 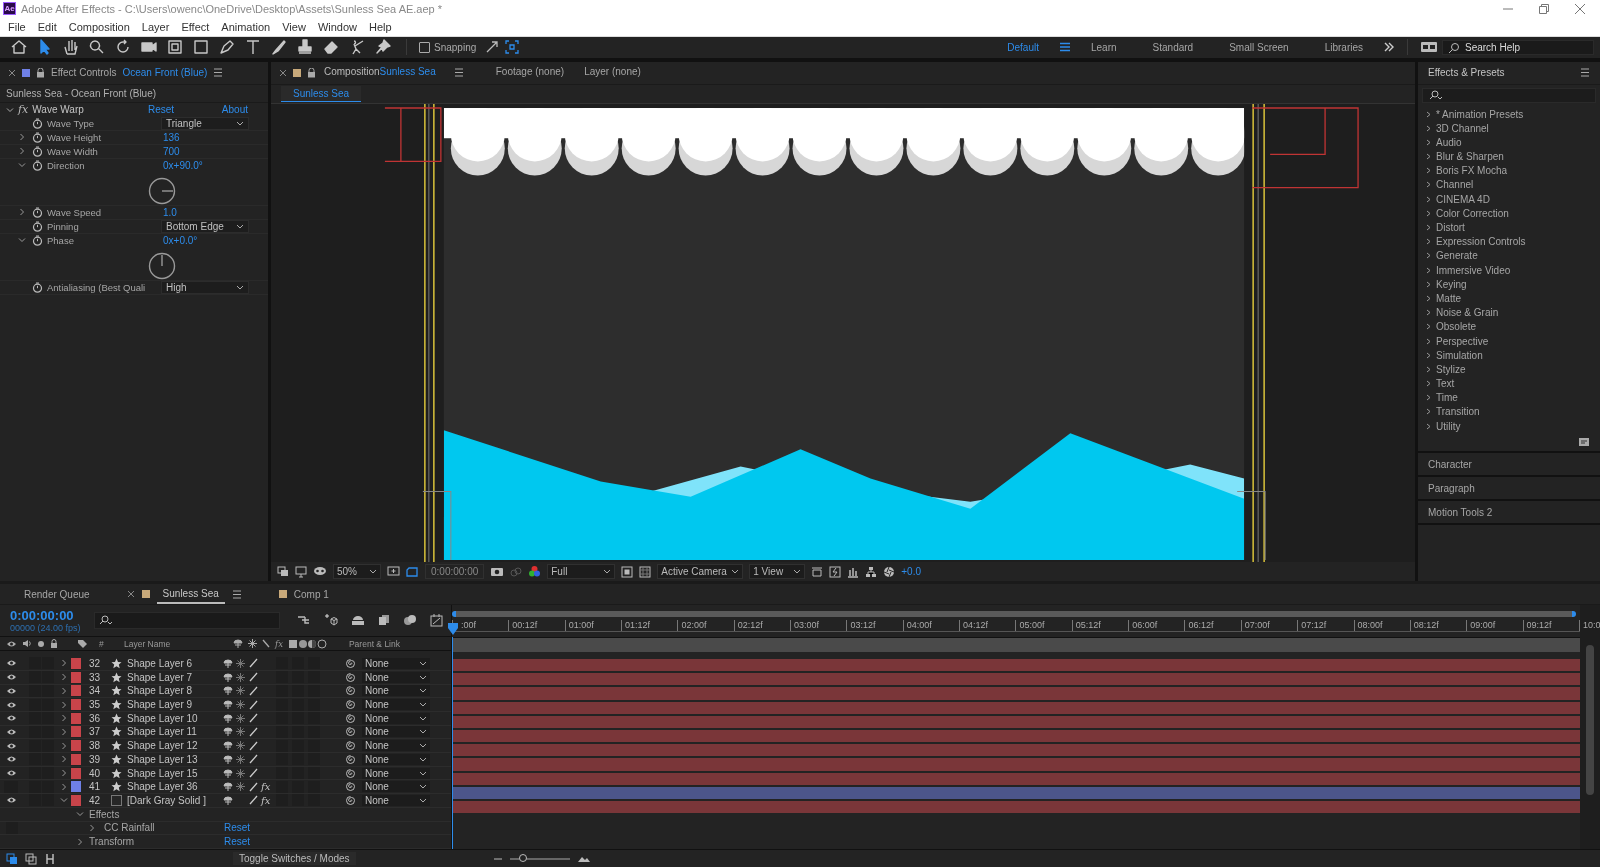 I want to click on frame-blending-icon, so click(x=383, y=620).